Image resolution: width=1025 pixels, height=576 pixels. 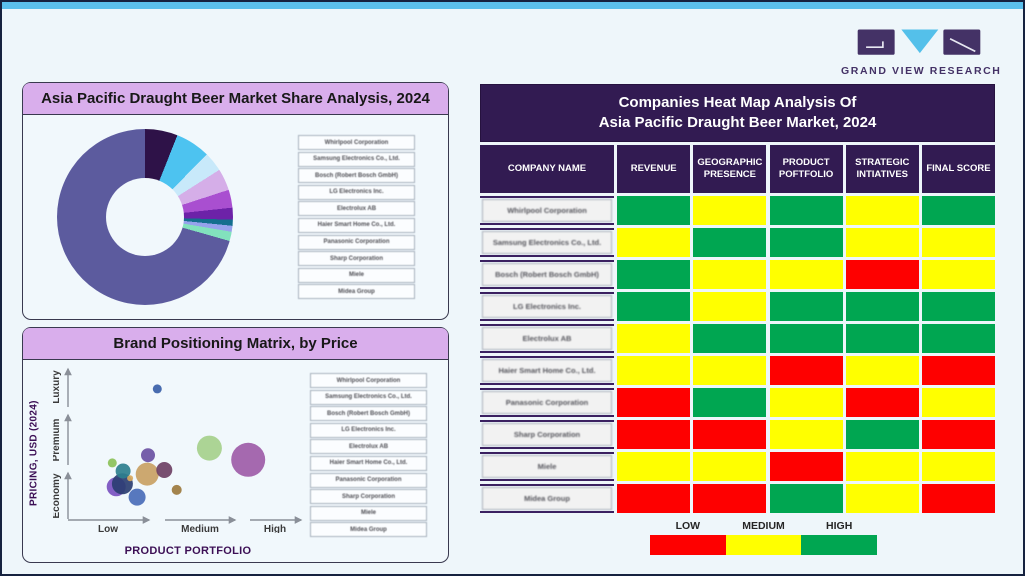 I want to click on heatmap-company-cell: Whirlpool Corporation, so click(x=547, y=210).